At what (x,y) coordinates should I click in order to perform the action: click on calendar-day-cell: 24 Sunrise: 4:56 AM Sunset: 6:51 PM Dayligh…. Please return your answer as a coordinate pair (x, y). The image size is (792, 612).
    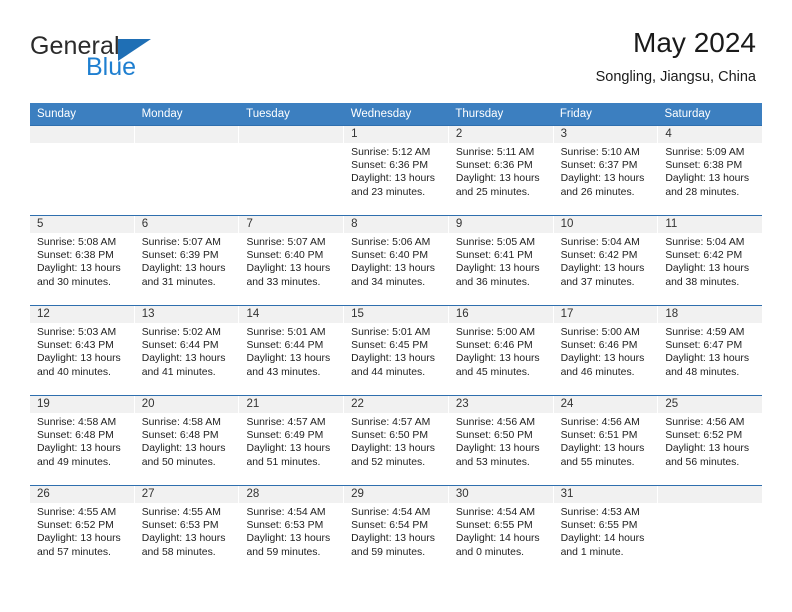
    Looking at the image, I should click on (606, 440).